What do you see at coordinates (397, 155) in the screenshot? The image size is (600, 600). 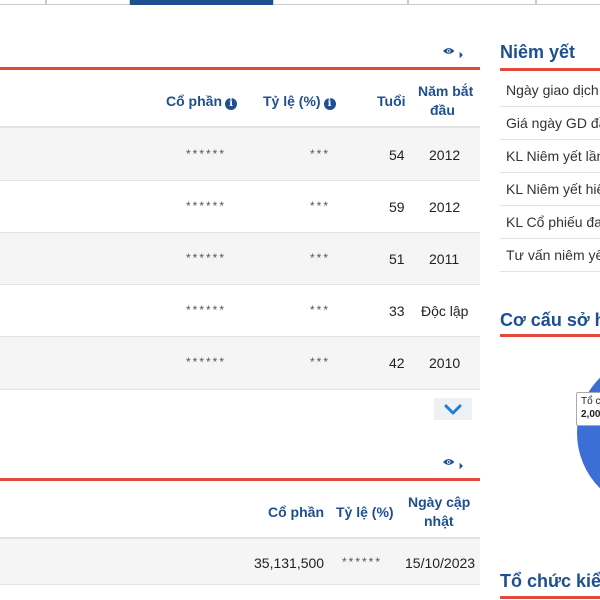 I see `age-cell: 54` at bounding box center [397, 155].